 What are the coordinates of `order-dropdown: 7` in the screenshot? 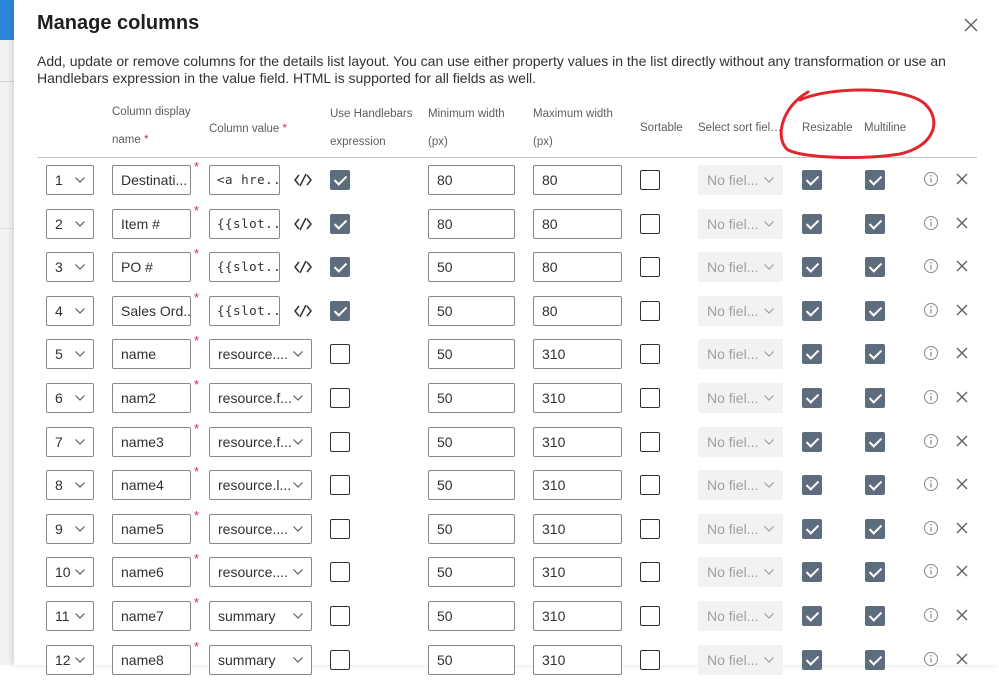 It's located at (70, 441).